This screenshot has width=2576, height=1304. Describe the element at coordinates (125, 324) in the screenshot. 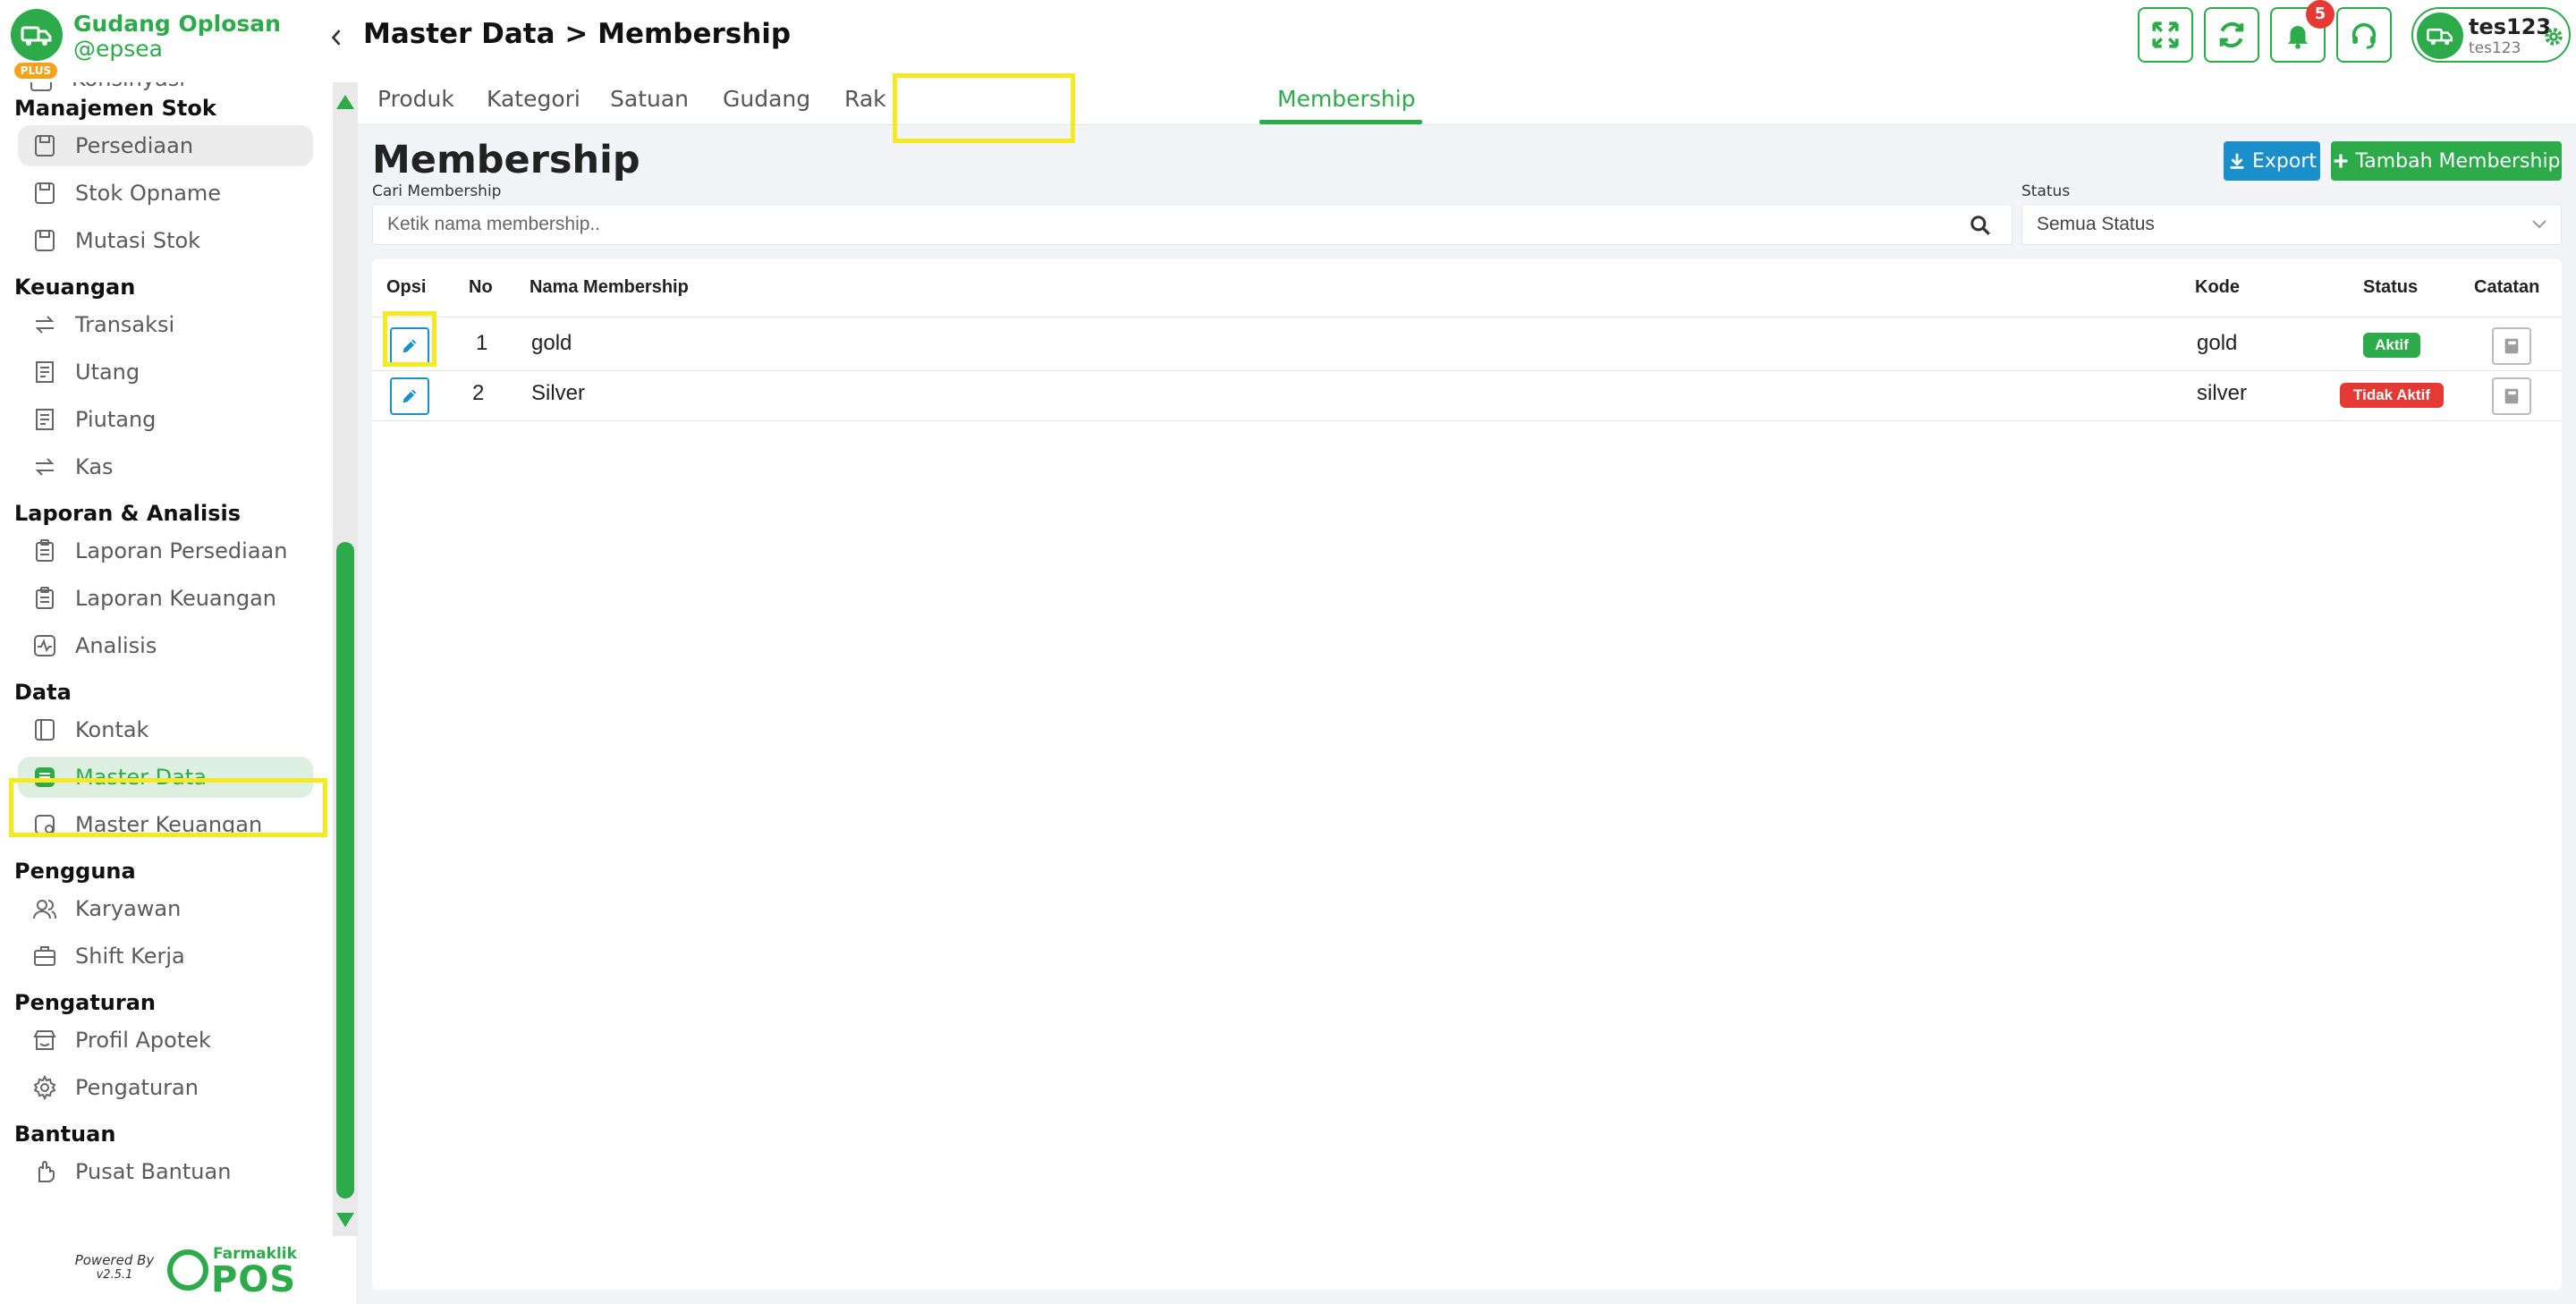

I see `sidebar-item-label: Transaksi` at that location.